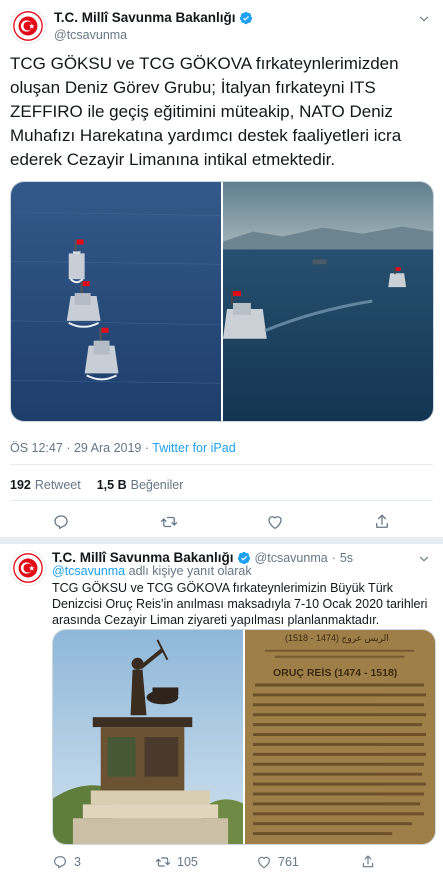  What do you see at coordinates (157, 485) in the screenshot?
I see `likes-label: Beğeniler` at bounding box center [157, 485].